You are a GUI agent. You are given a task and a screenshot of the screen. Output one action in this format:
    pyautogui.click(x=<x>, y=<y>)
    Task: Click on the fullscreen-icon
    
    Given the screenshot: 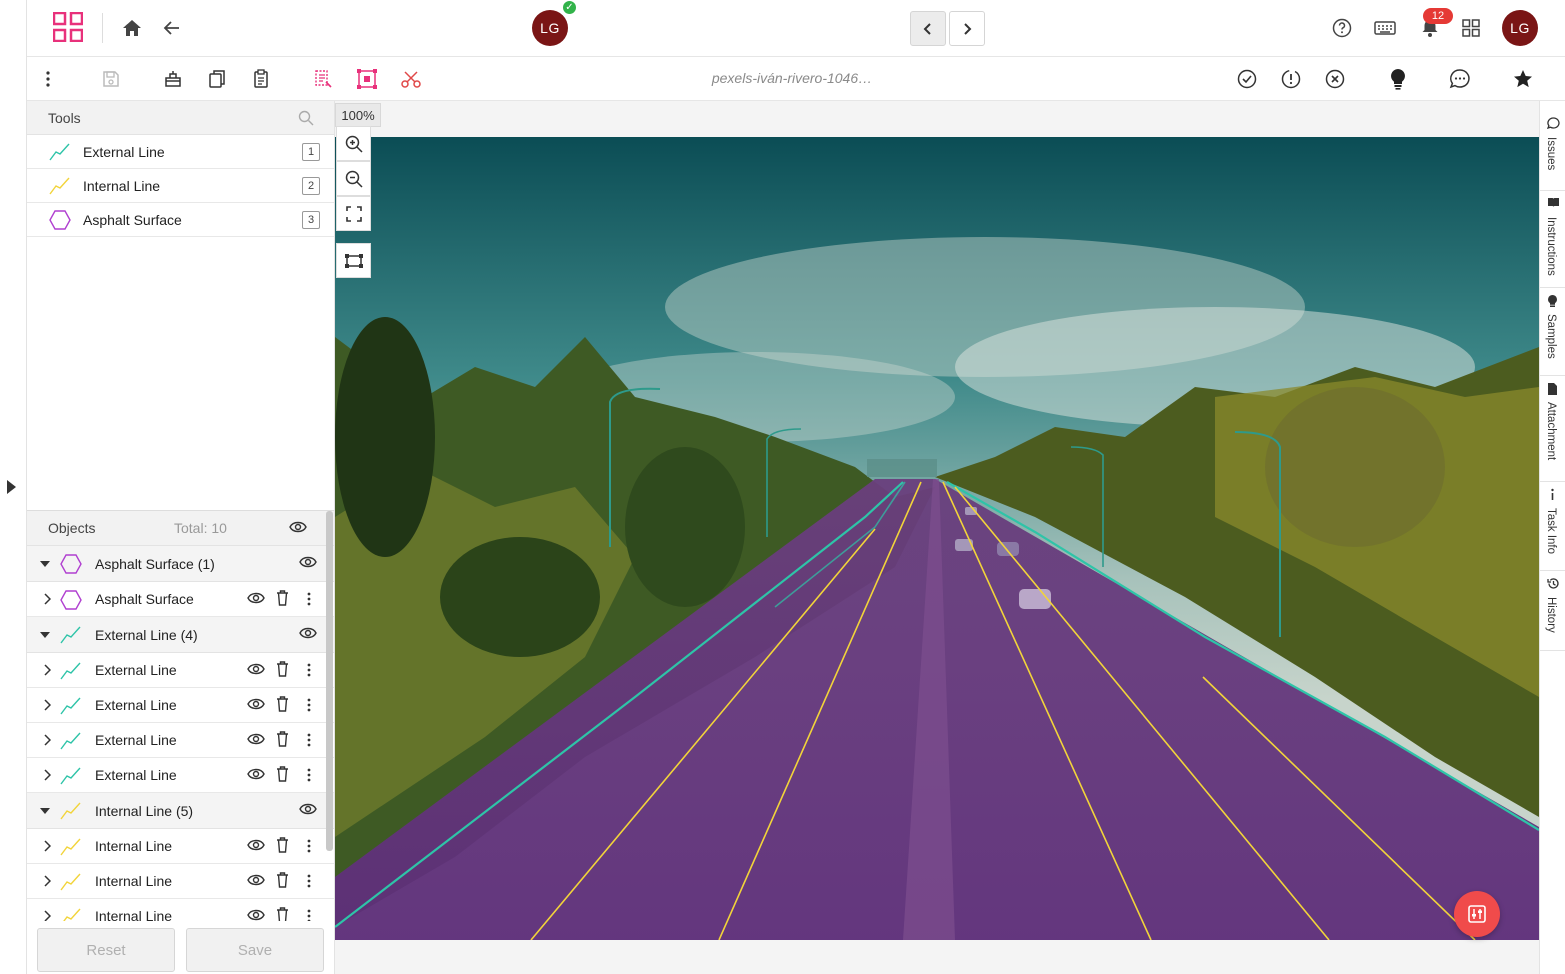 What is the action you would take?
    pyautogui.click(x=353, y=213)
    